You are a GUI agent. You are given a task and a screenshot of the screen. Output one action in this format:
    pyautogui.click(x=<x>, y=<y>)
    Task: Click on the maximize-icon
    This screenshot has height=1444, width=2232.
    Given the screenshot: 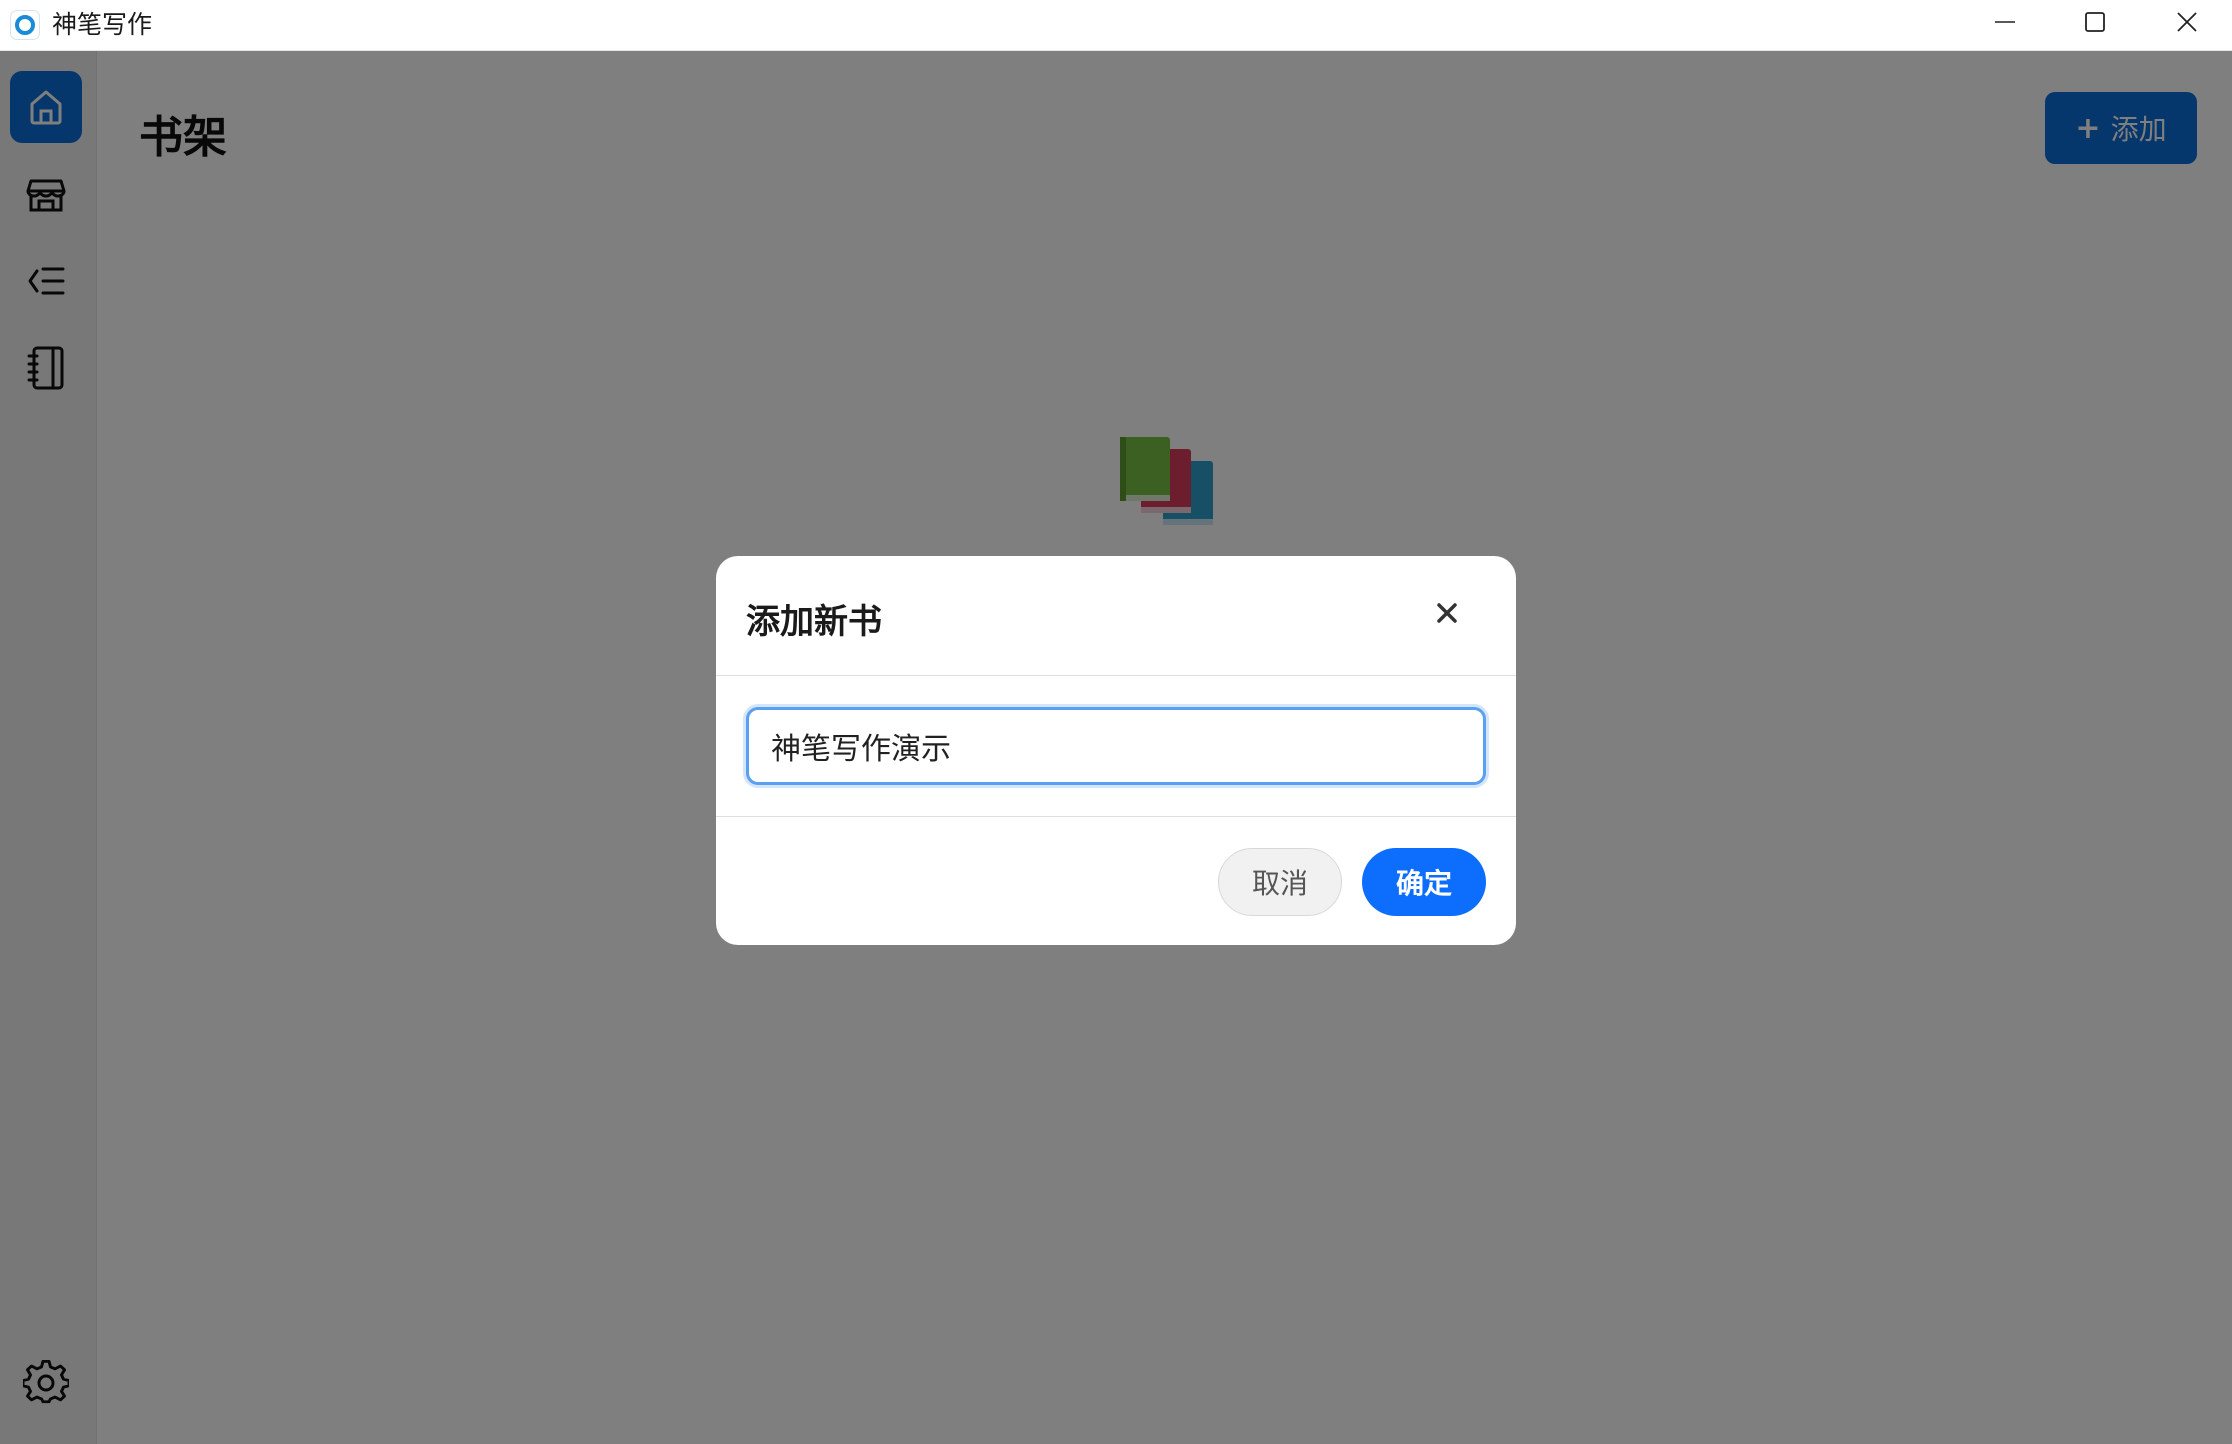 What is the action you would take?
    pyautogui.click(x=2095, y=22)
    